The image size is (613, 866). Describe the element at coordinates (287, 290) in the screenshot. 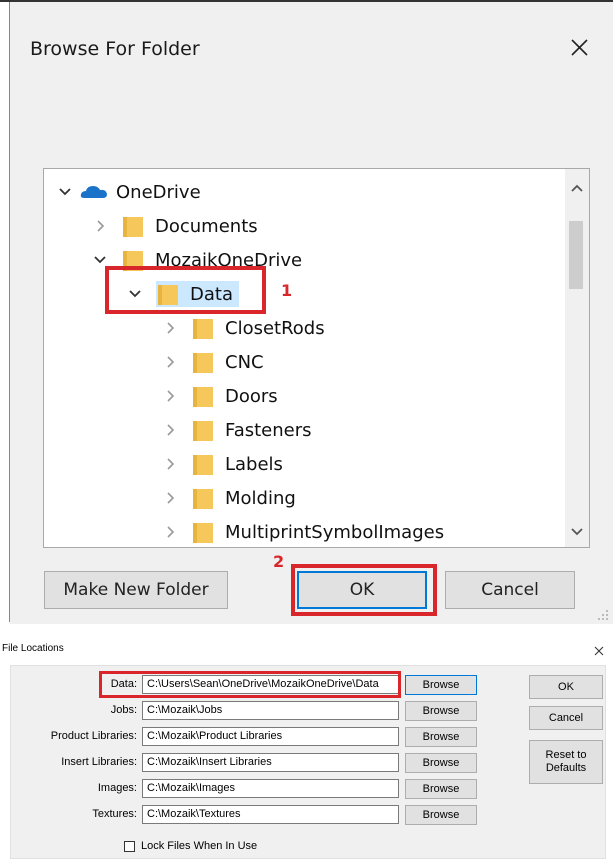

I see `annotation-number-1: 1` at that location.